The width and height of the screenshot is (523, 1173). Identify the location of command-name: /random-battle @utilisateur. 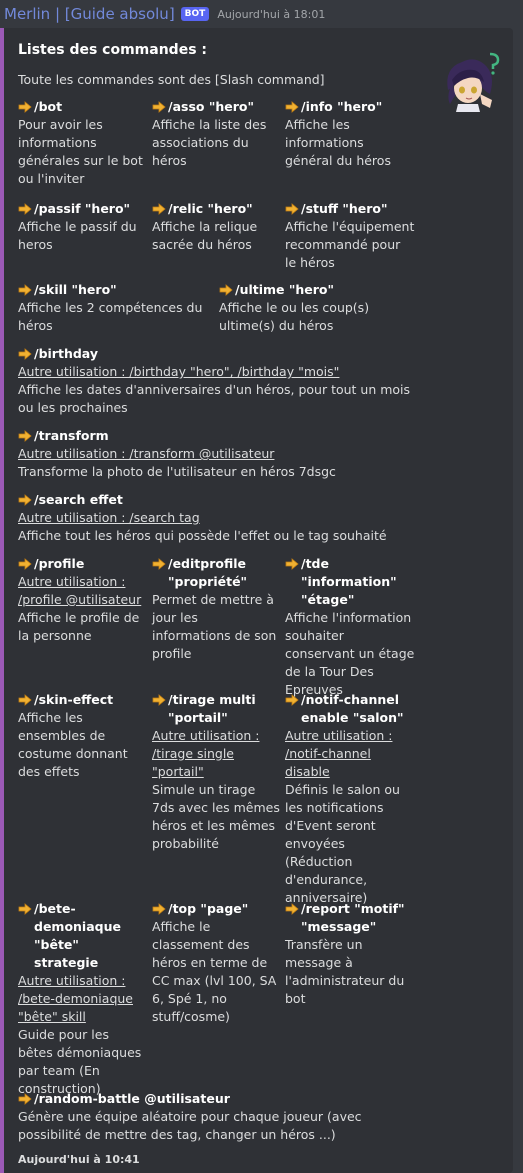
(218, 1099).